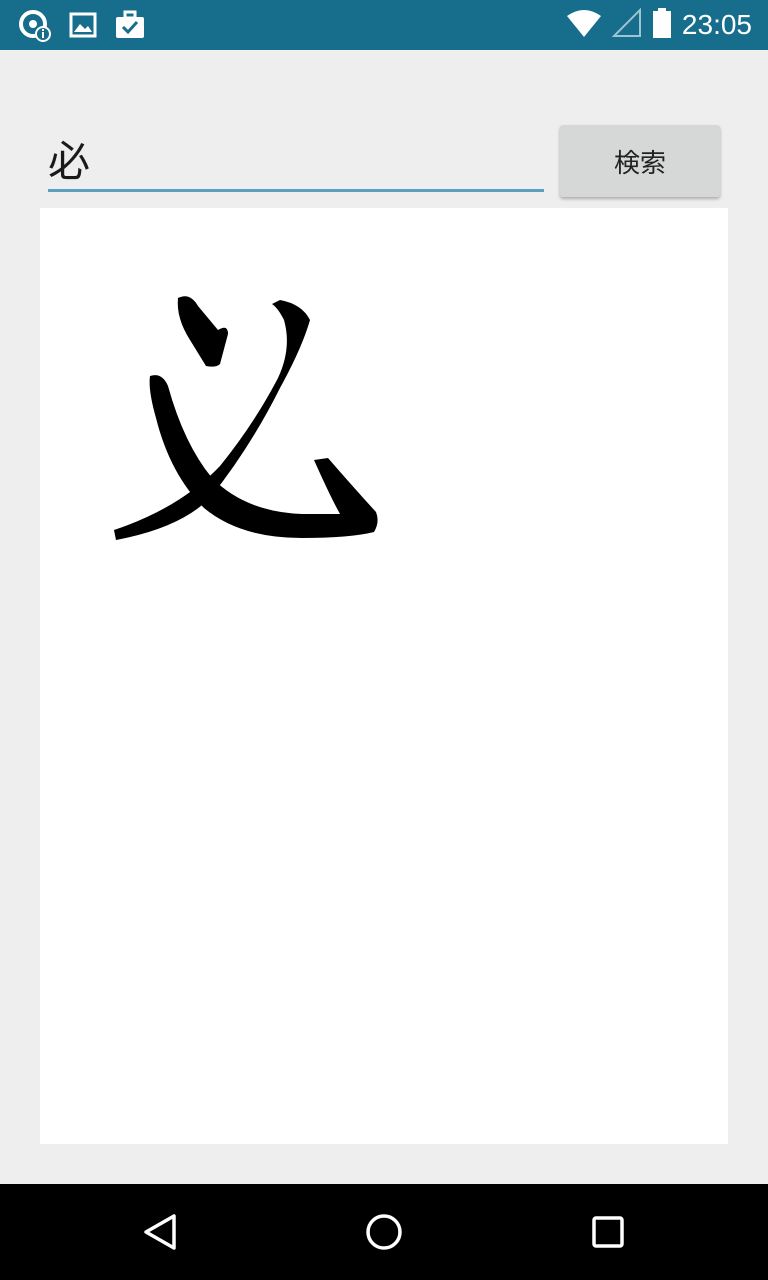 The height and width of the screenshot is (1280, 768). What do you see at coordinates (608, 1232) in the screenshot?
I see `recents-icon` at bounding box center [608, 1232].